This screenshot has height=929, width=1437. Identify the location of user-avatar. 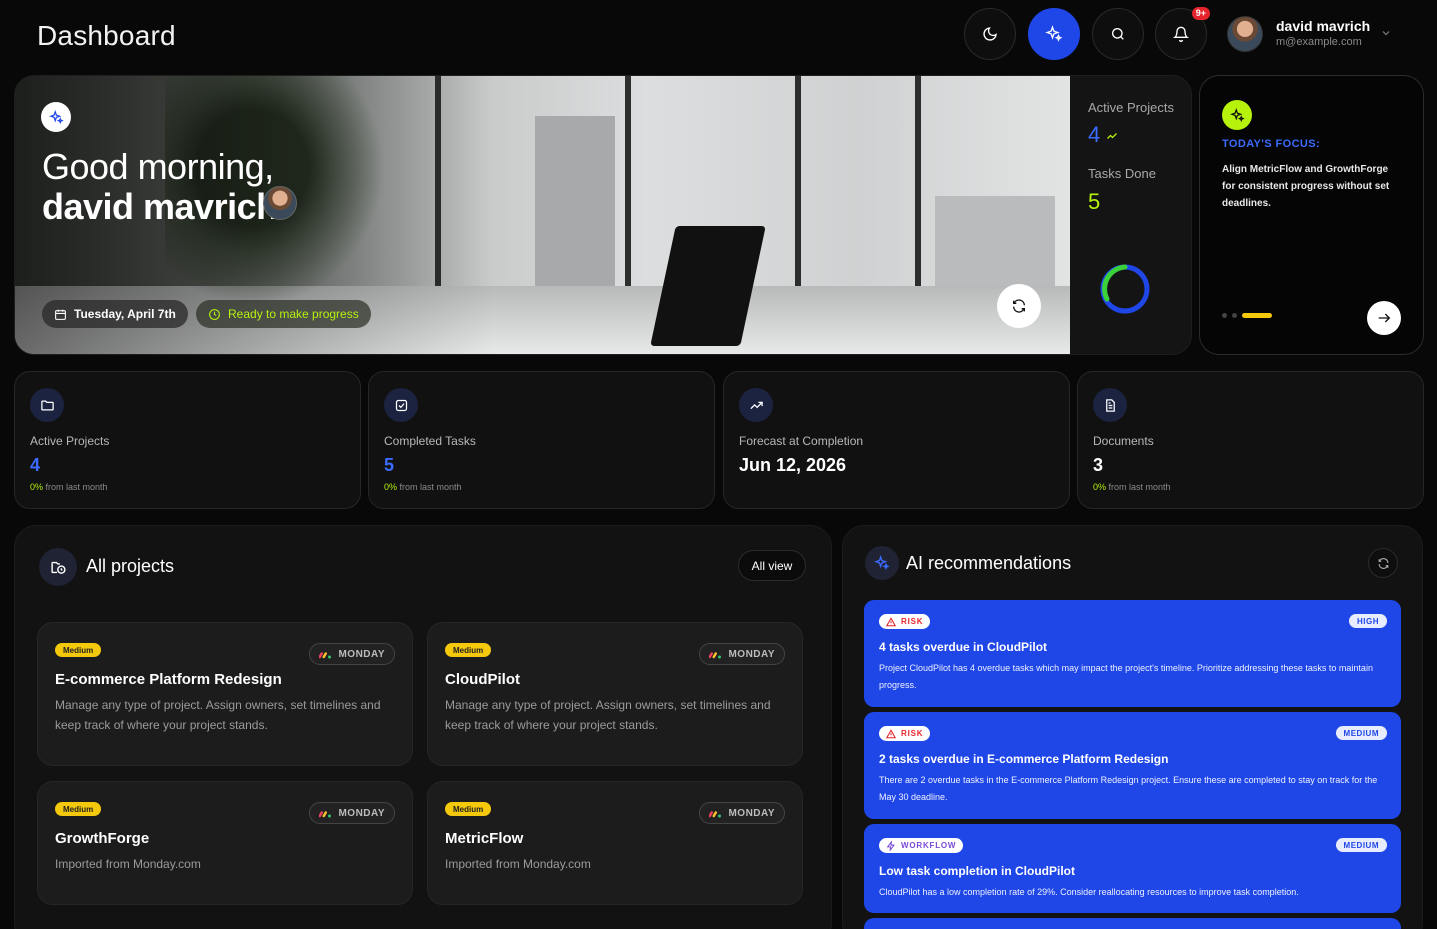
(1245, 34).